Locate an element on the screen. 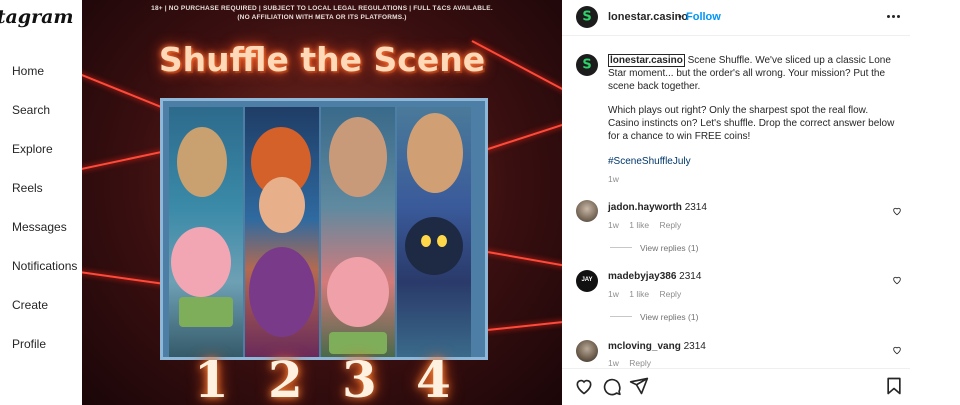 This screenshot has height=405, width=960. author-avatar: S is located at coordinates (587, 17).